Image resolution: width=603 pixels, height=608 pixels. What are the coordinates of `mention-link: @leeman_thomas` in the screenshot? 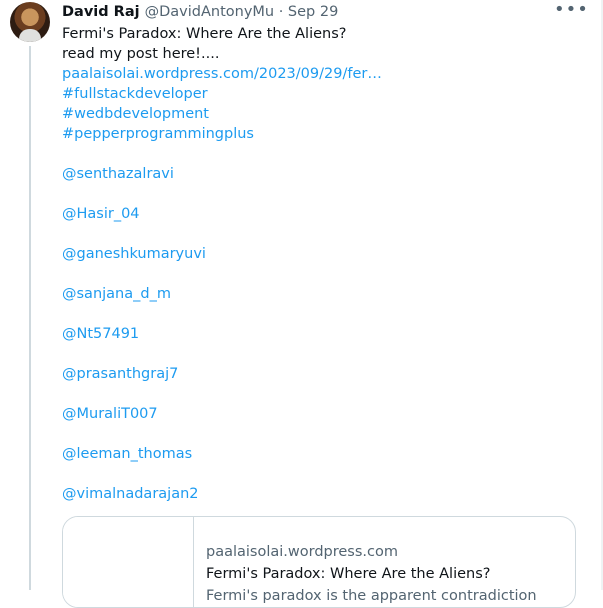 It's located at (322, 454).